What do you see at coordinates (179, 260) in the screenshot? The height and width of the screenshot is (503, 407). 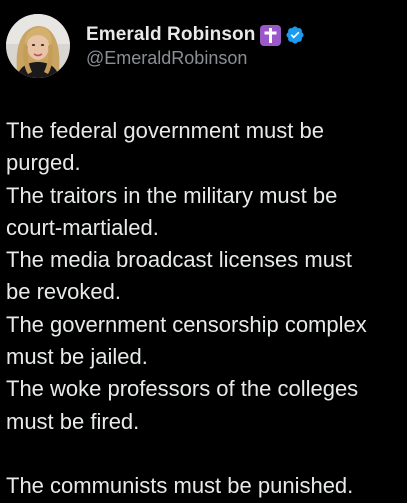 I see `tweet-line: The media broadcast licenses must` at bounding box center [179, 260].